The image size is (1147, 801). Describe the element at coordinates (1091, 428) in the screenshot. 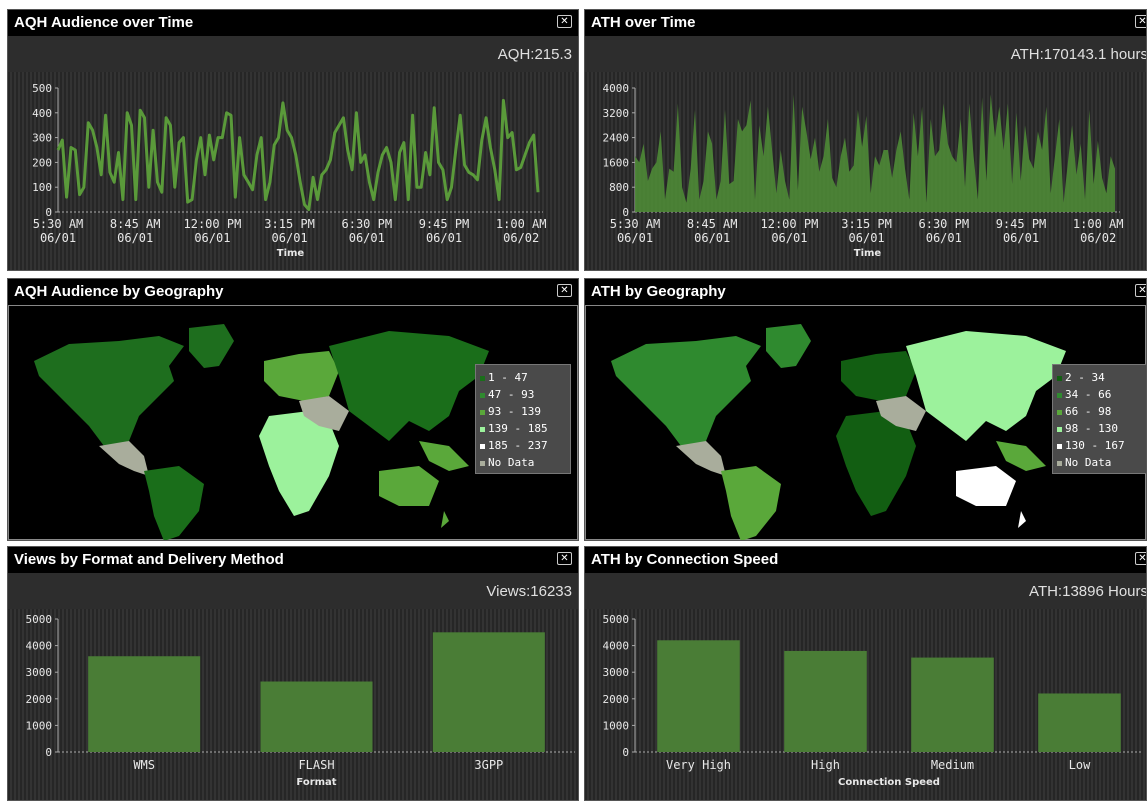

I see `legend-label: 98 - 130` at that location.